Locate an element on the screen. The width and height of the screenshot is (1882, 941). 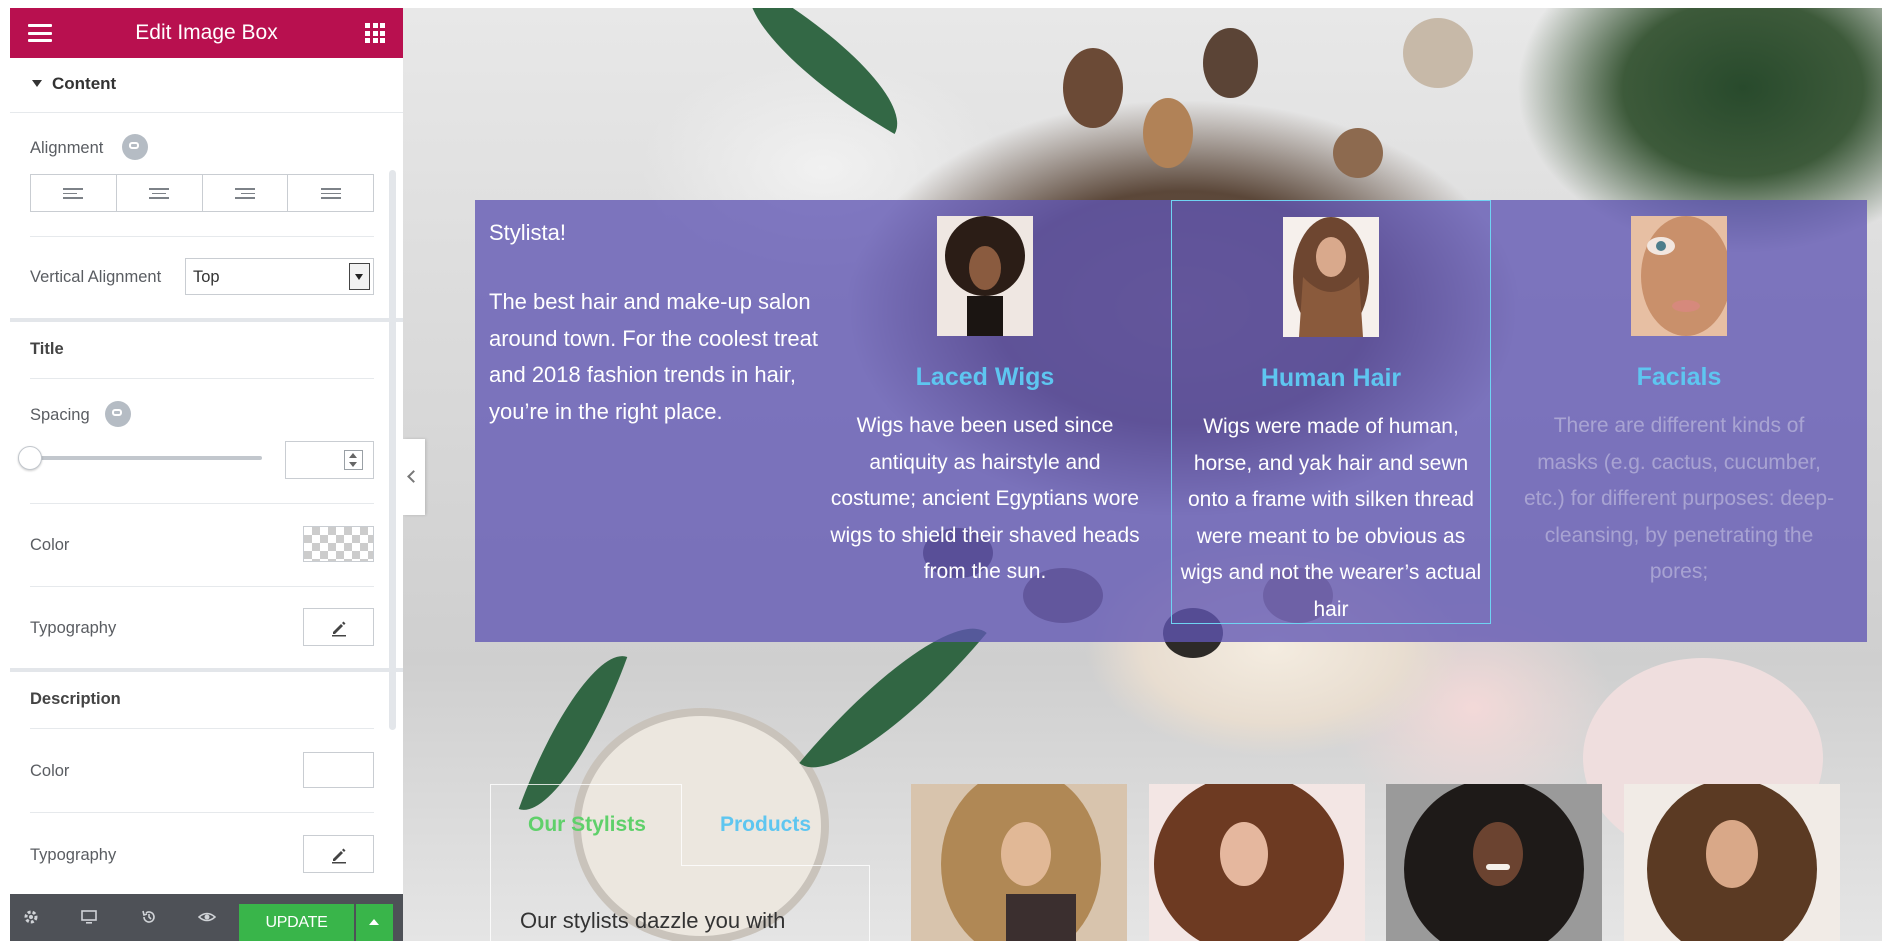
title-typography-edit-button is located at coordinates (338, 627).